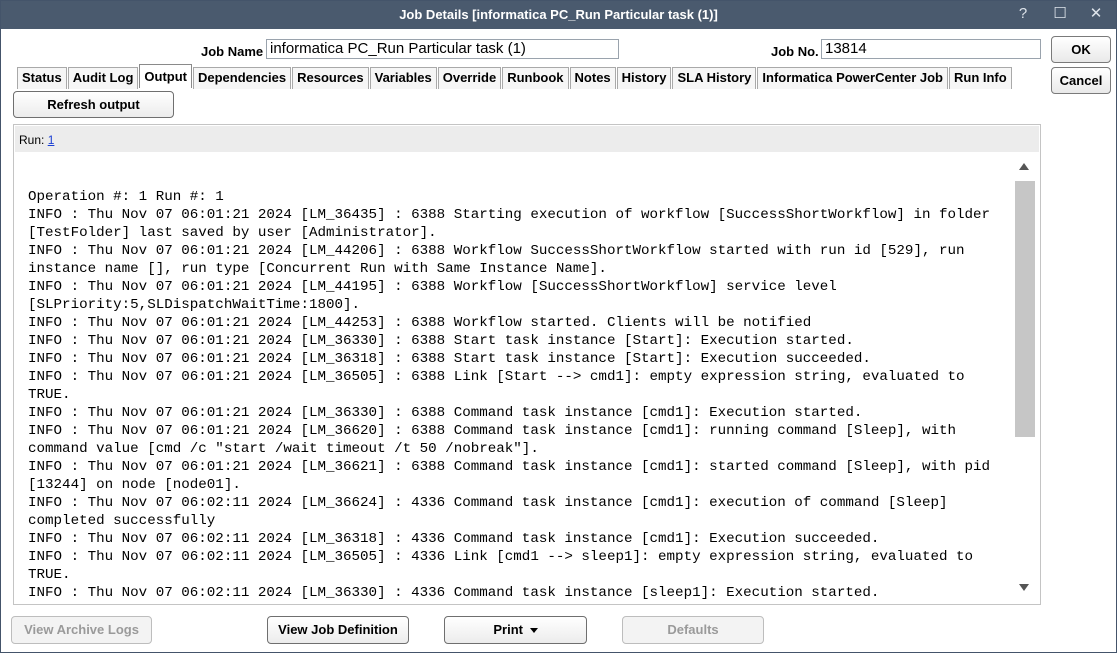  I want to click on vertical-scrollbar, so click(1025, 378).